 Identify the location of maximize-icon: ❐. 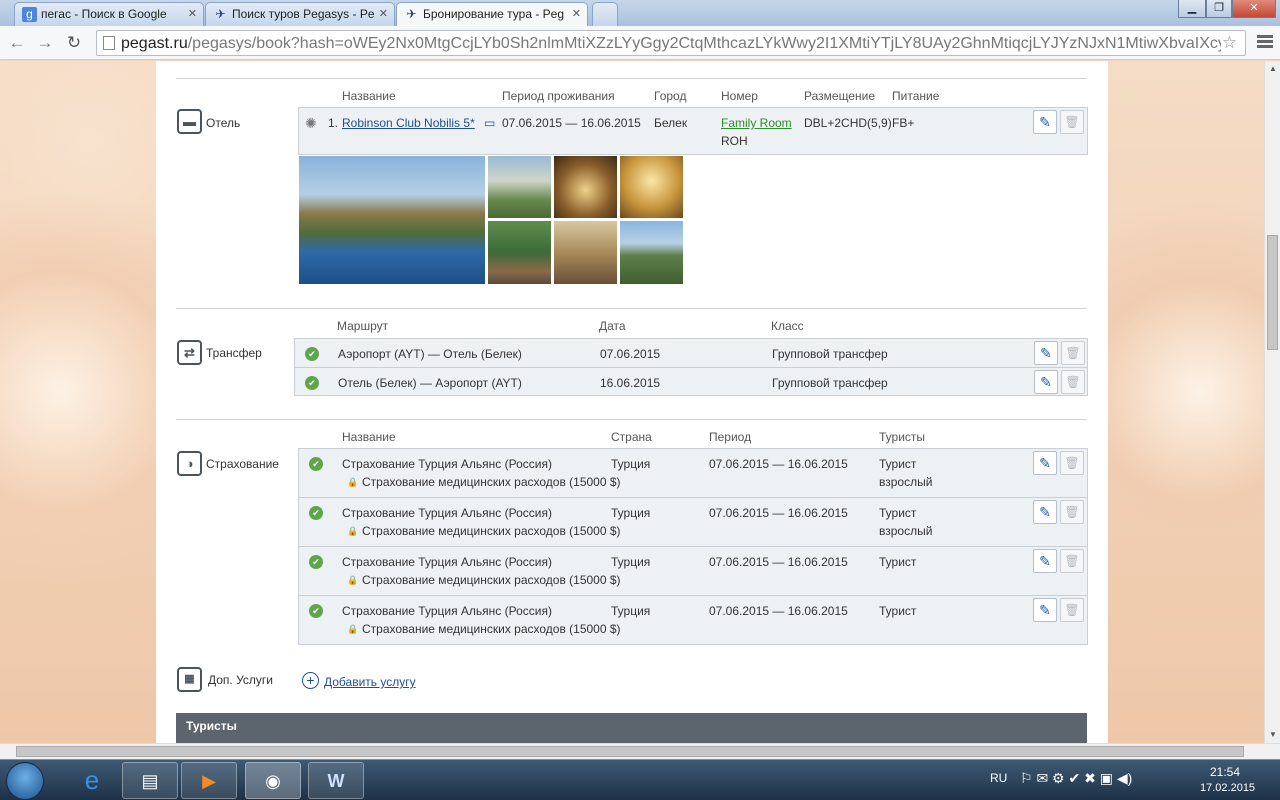
(1219, 9).